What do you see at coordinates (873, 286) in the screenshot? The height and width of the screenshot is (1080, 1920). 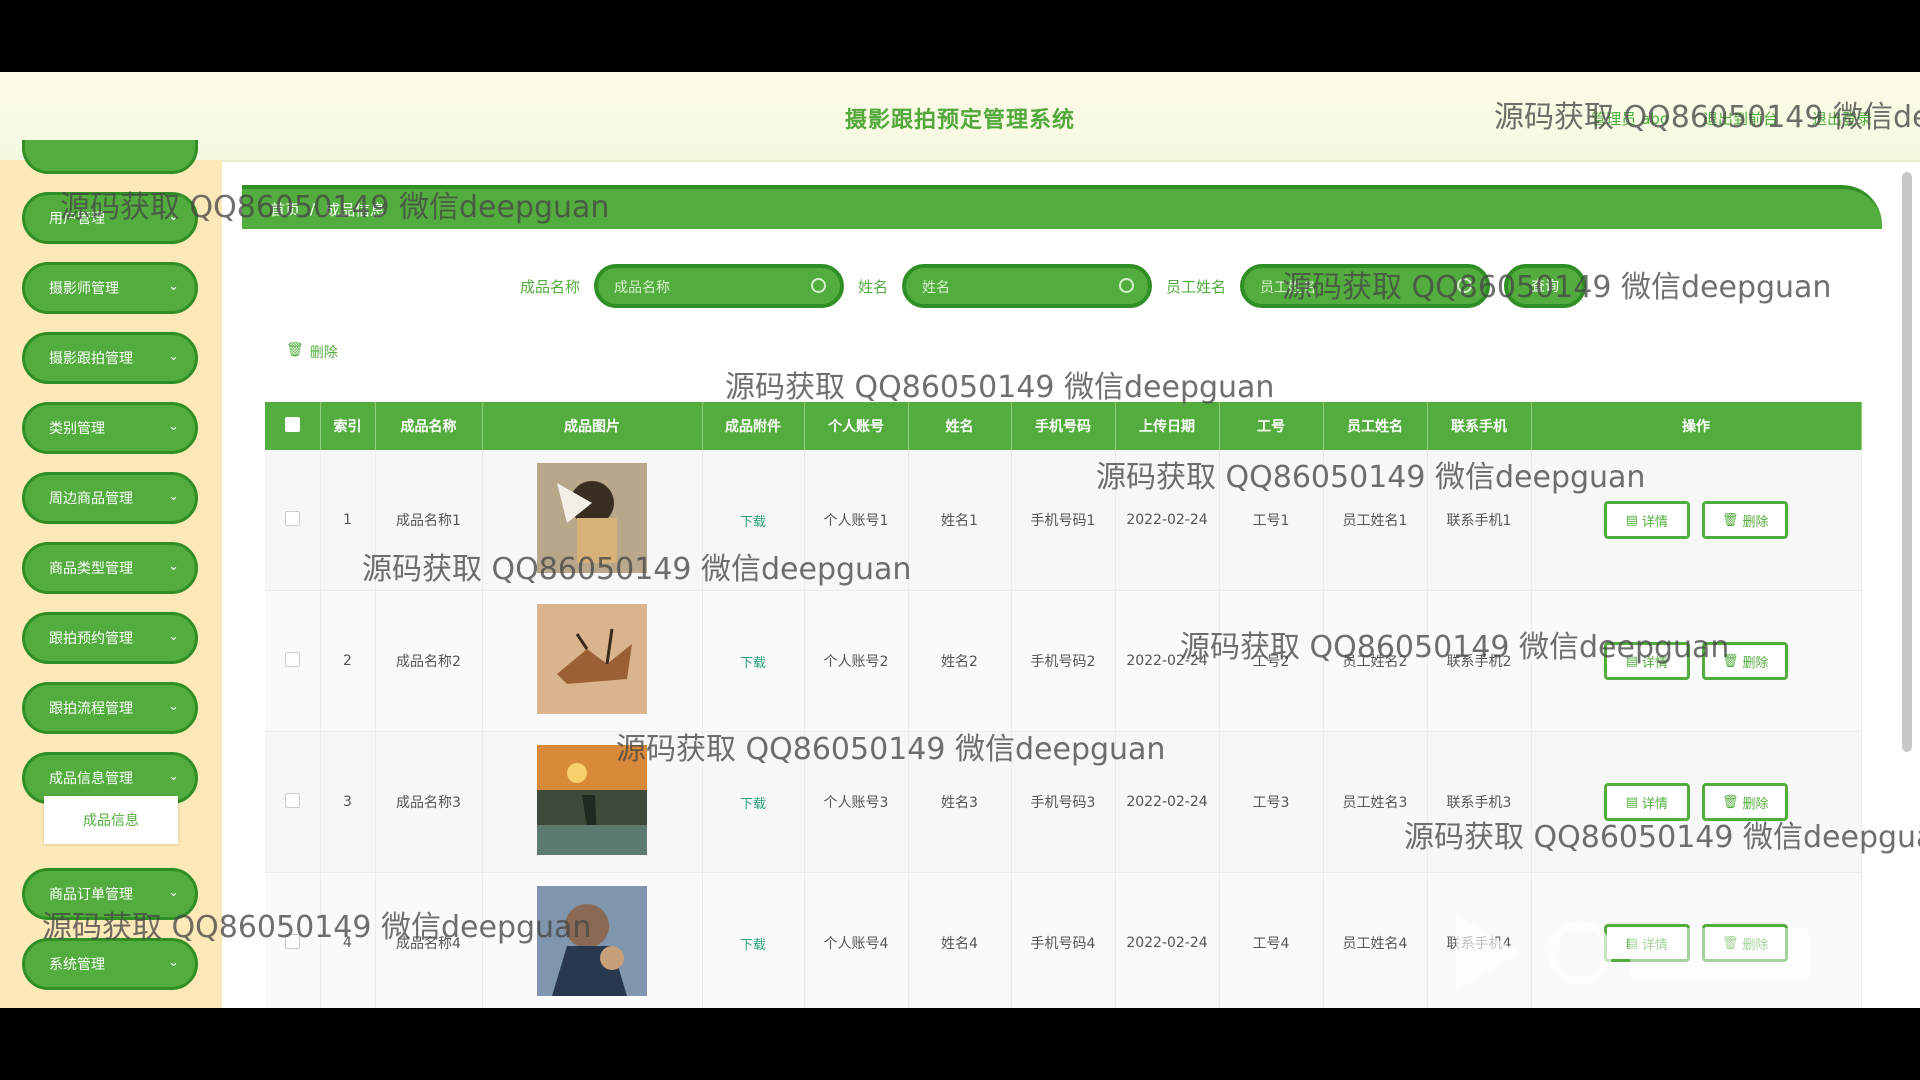 I see `search-xm-label: 姓名` at bounding box center [873, 286].